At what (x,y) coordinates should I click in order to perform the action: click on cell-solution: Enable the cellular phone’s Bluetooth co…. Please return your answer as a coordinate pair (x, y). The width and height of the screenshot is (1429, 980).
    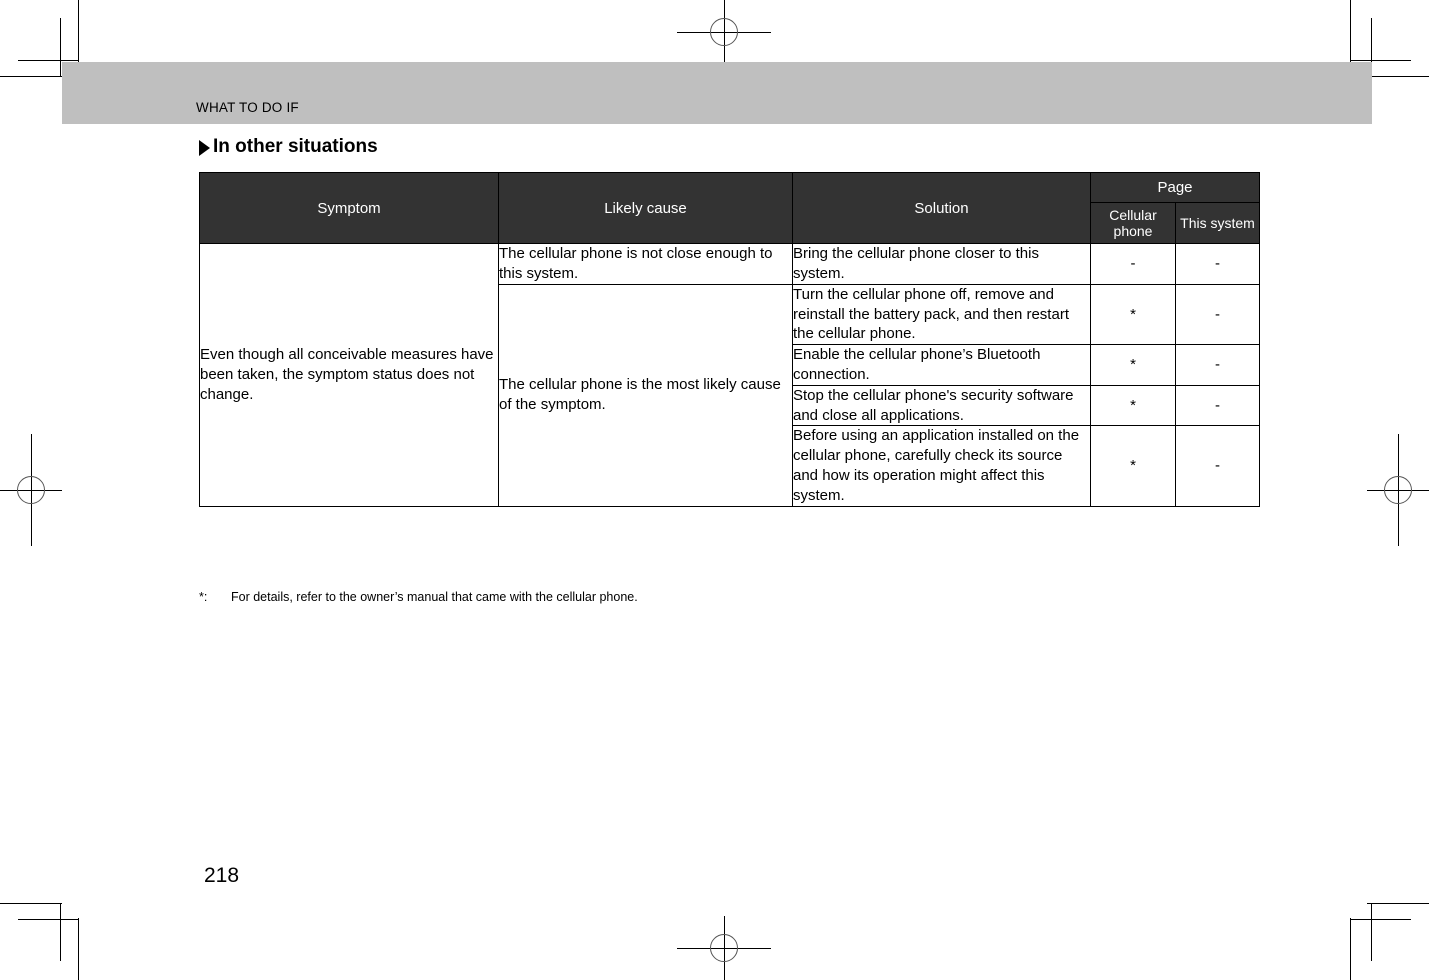
    Looking at the image, I should click on (941, 365).